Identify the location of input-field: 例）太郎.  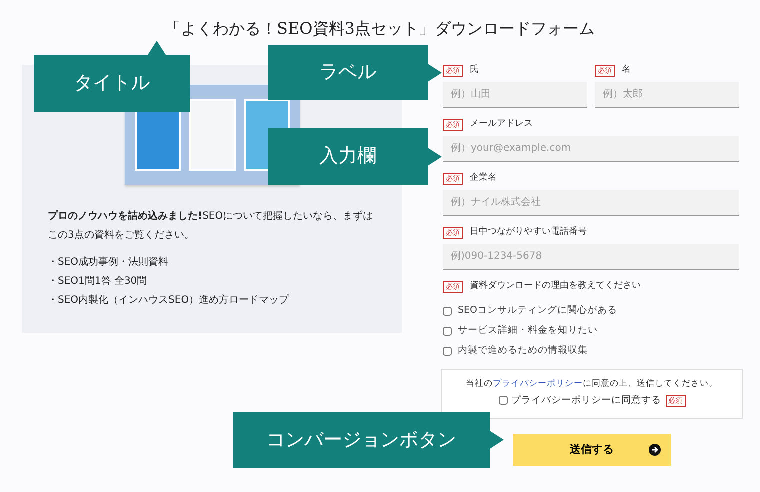
(667, 95).